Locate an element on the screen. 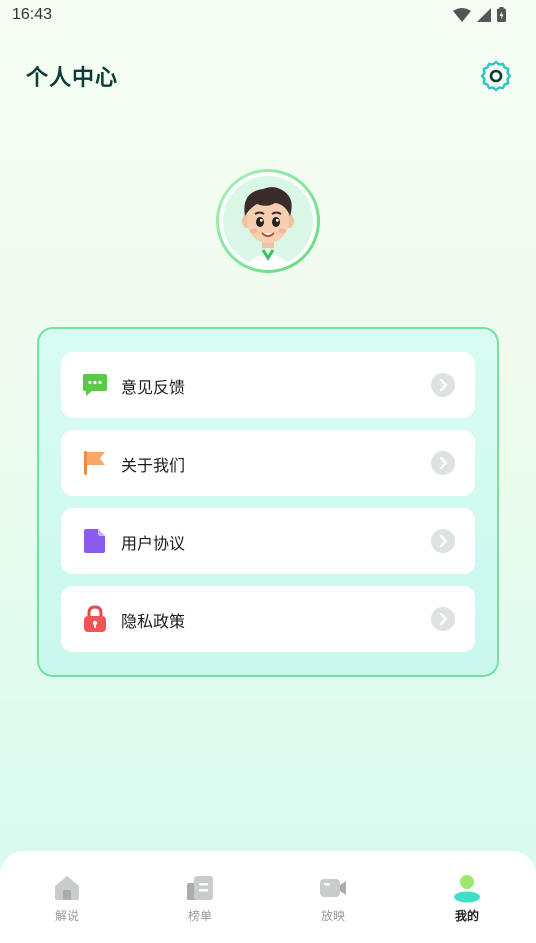  video-icon is located at coordinates (333, 888).